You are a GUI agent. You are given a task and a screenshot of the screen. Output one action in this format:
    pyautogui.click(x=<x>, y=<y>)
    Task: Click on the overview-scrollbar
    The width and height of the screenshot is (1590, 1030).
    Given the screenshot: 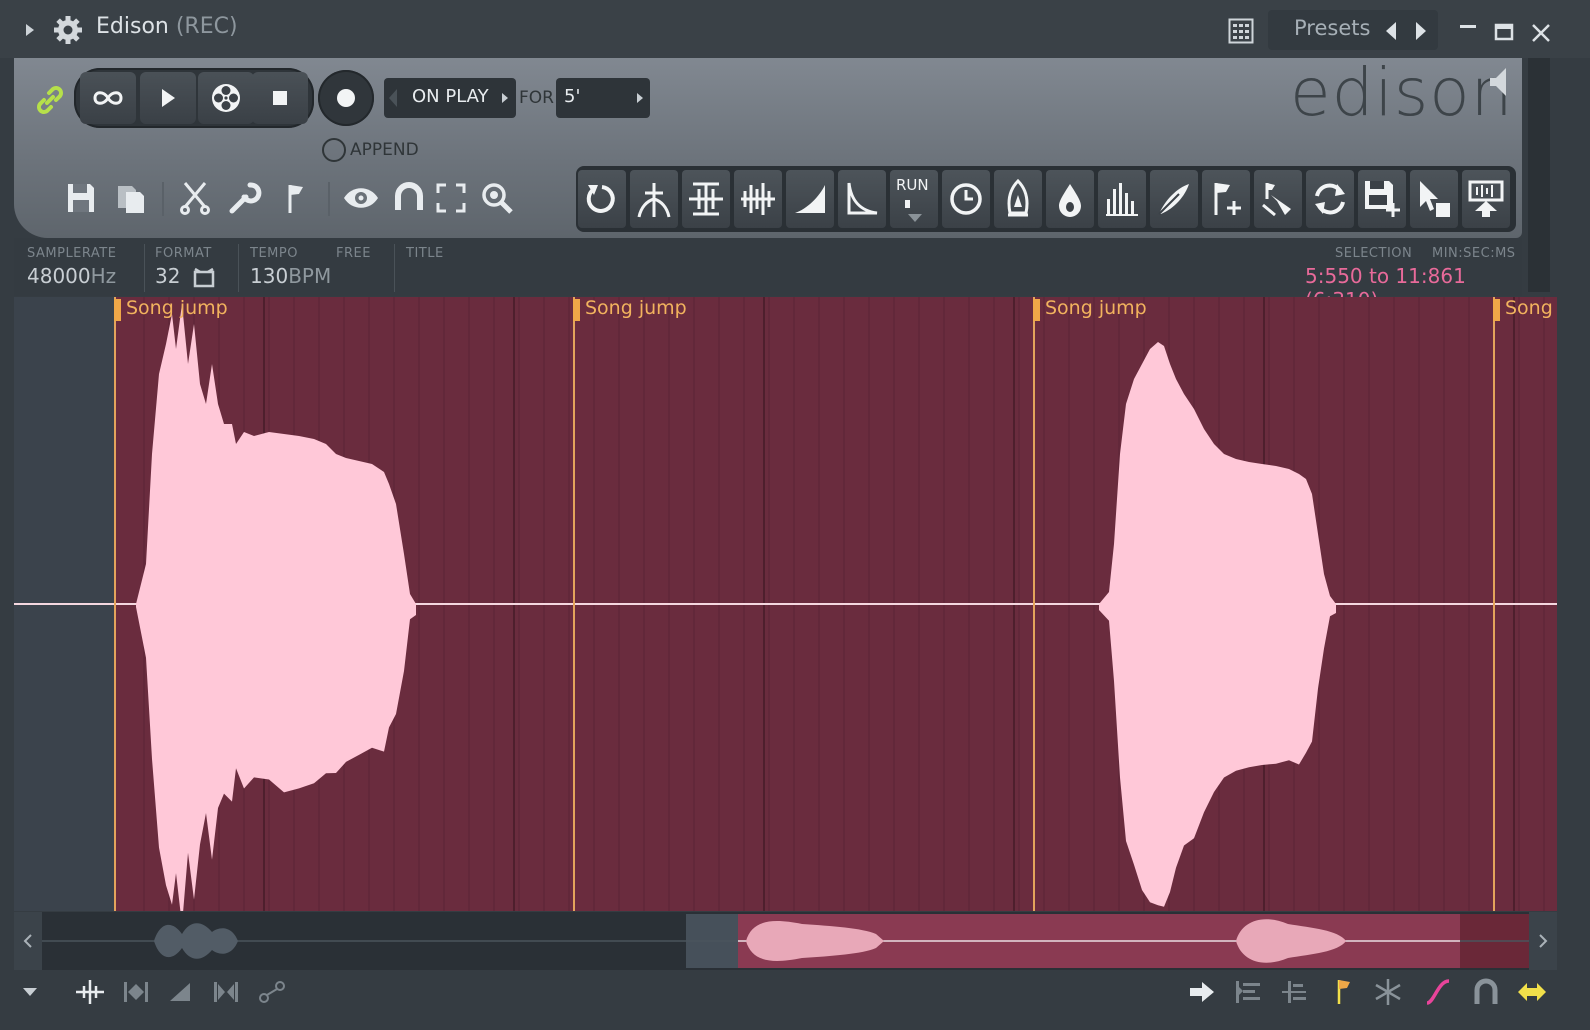 What is the action you would take?
    pyautogui.click(x=785, y=941)
    